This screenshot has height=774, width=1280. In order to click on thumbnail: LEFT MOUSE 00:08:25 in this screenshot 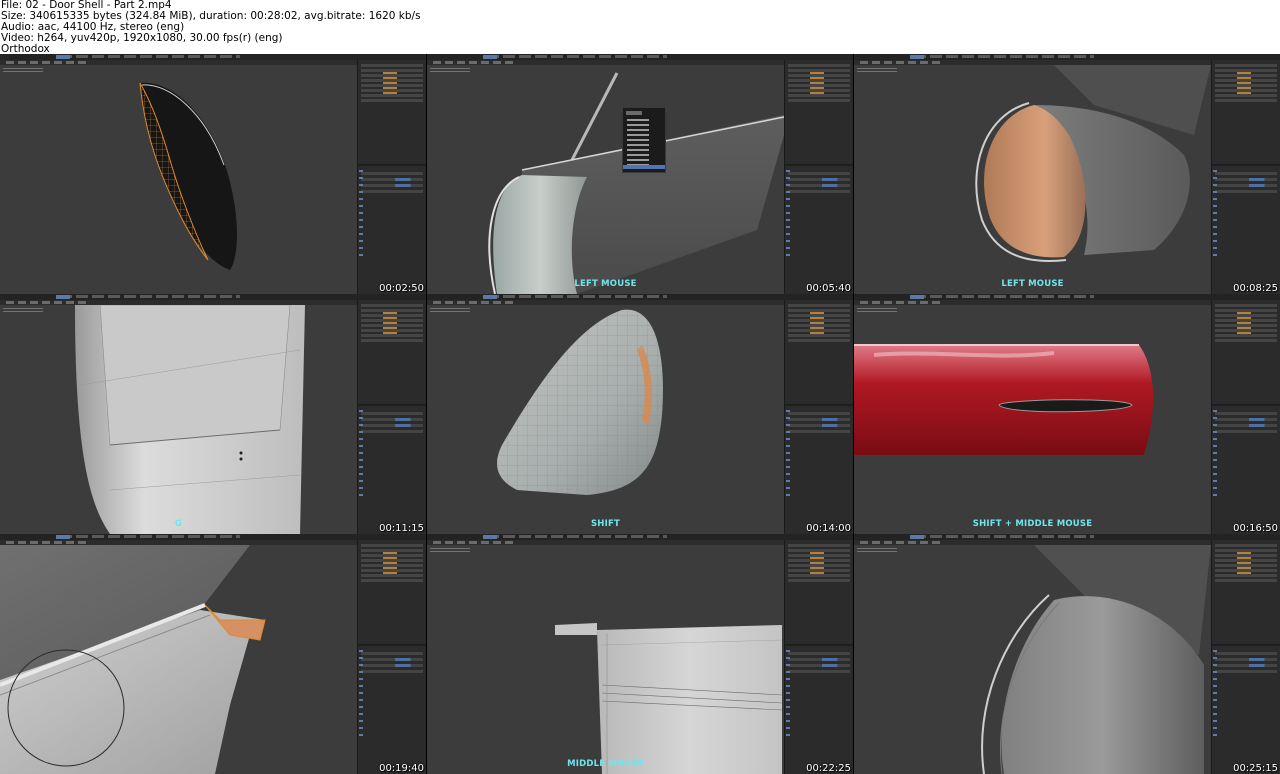, I will do `click(1067, 174)`.